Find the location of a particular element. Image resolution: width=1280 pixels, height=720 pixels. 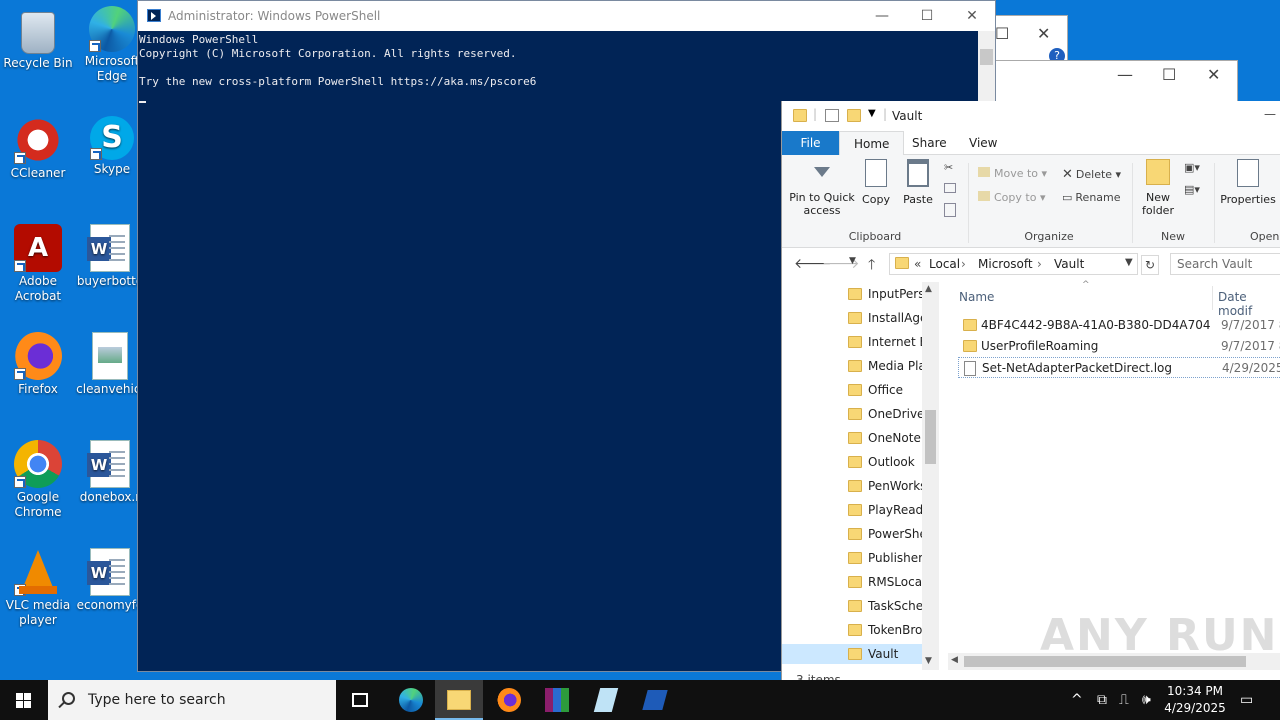

new-item-icon: ▣▾ is located at coordinates (1192, 167).